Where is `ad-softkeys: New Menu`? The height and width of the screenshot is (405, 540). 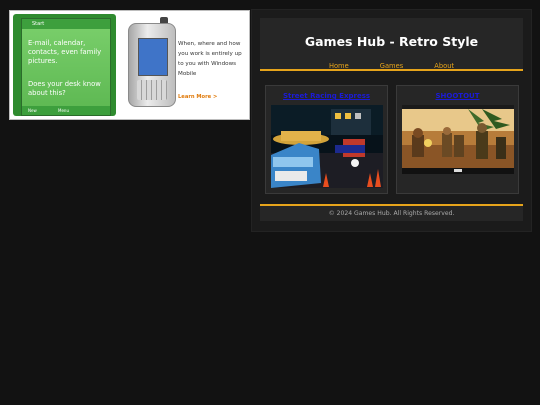
ad-softkeys: New Menu is located at coordinates (66, 110).